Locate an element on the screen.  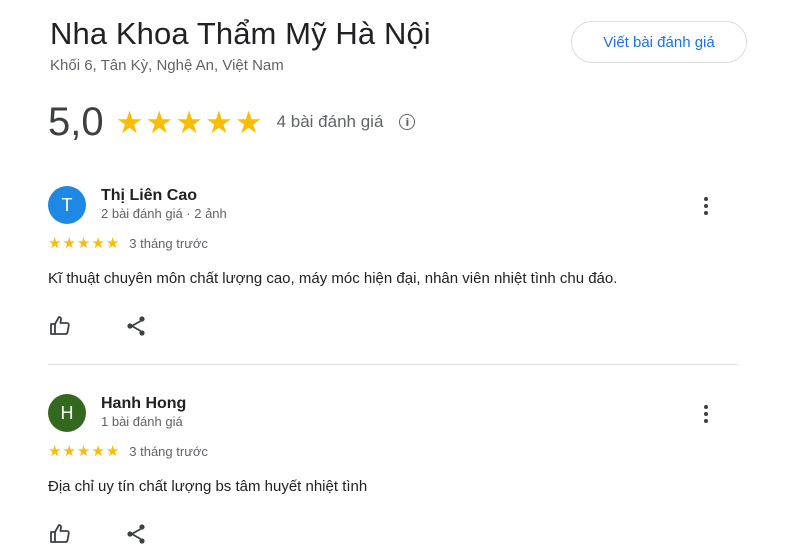
rating-stars: ★ ★ ★ ★ ★ is located at coordinates (189, 122).